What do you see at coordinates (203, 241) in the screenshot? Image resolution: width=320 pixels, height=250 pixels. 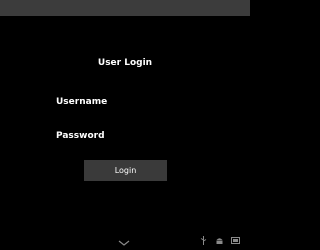 I see `usb-icon` at bounding box center [203, 241].